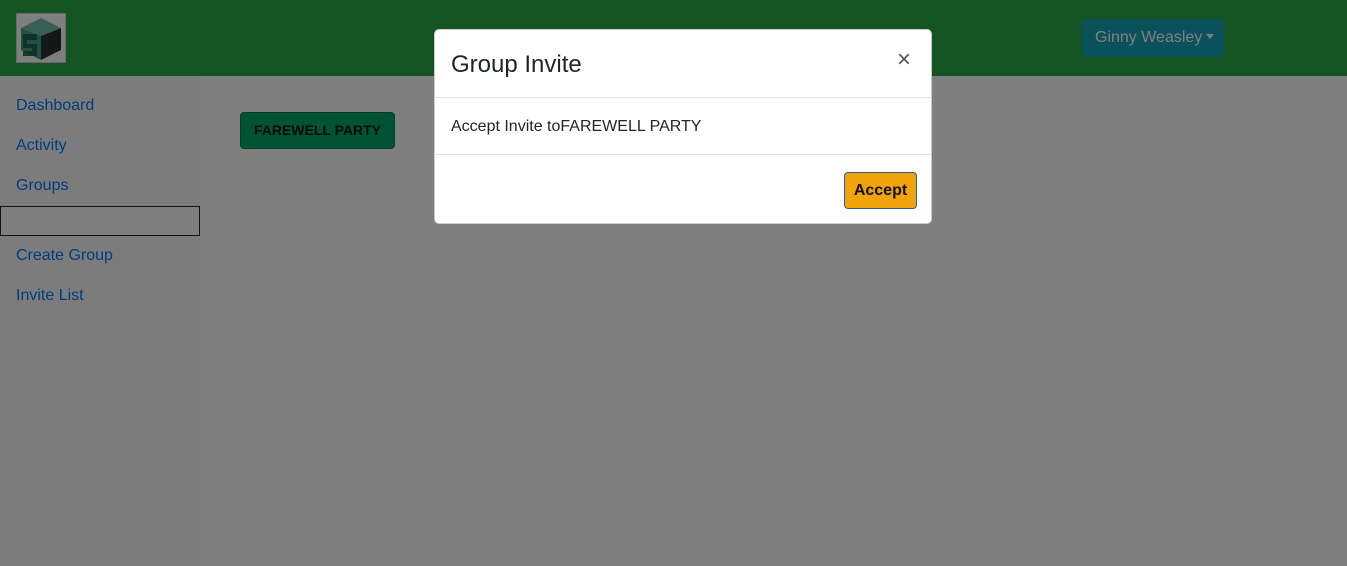  I want to click on modal-body: Accept Invite toFAREWELL PARTY, so click(683, 126).